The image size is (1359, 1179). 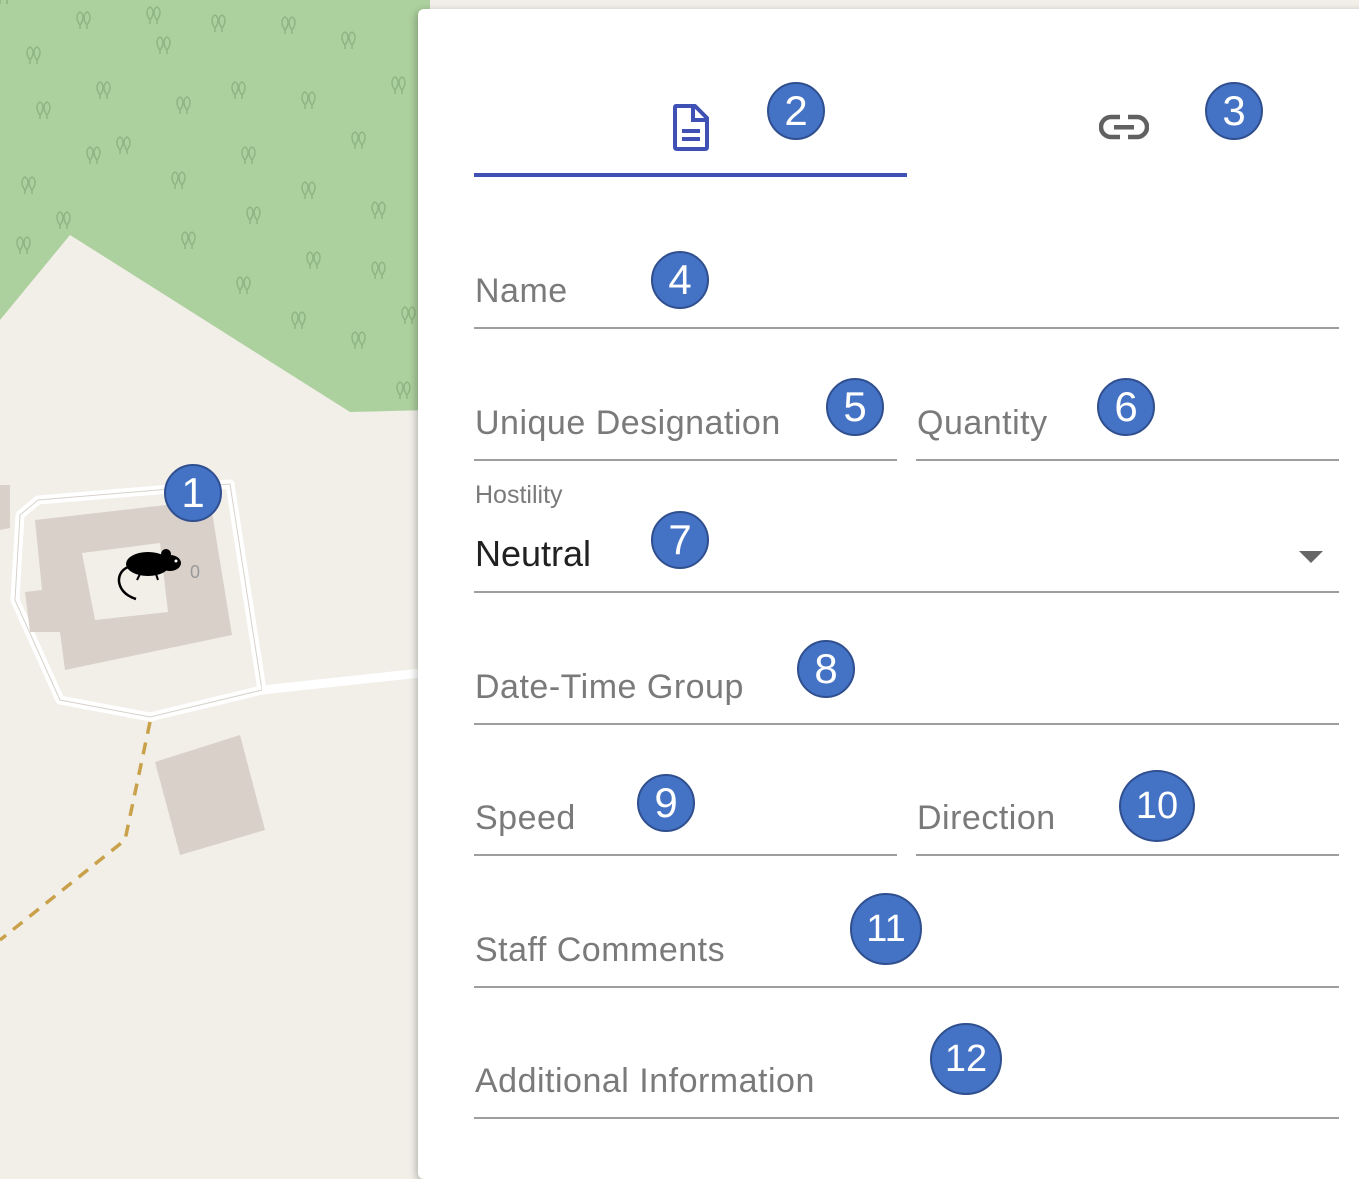 I want to click on dropdown-arrow-icon, so click(x=1311, y=557).